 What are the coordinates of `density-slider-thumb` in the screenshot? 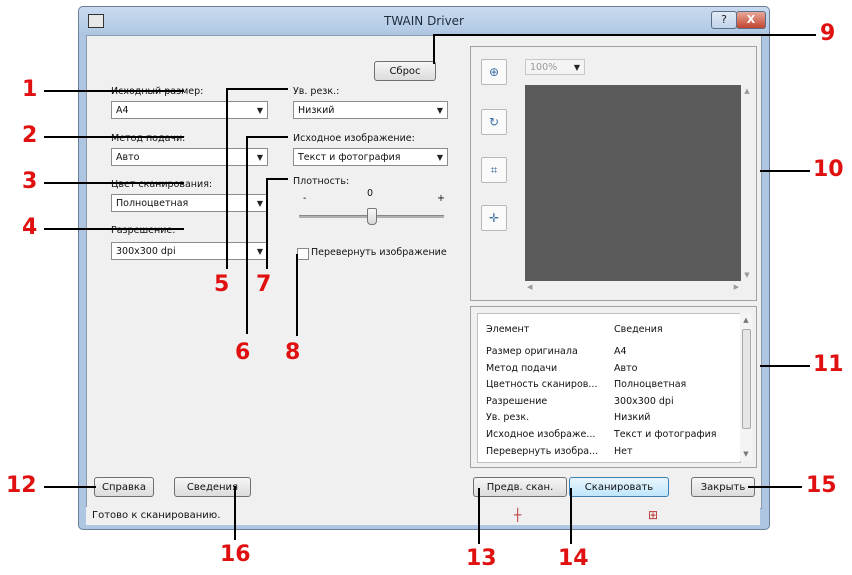 It's located at (371, 216).